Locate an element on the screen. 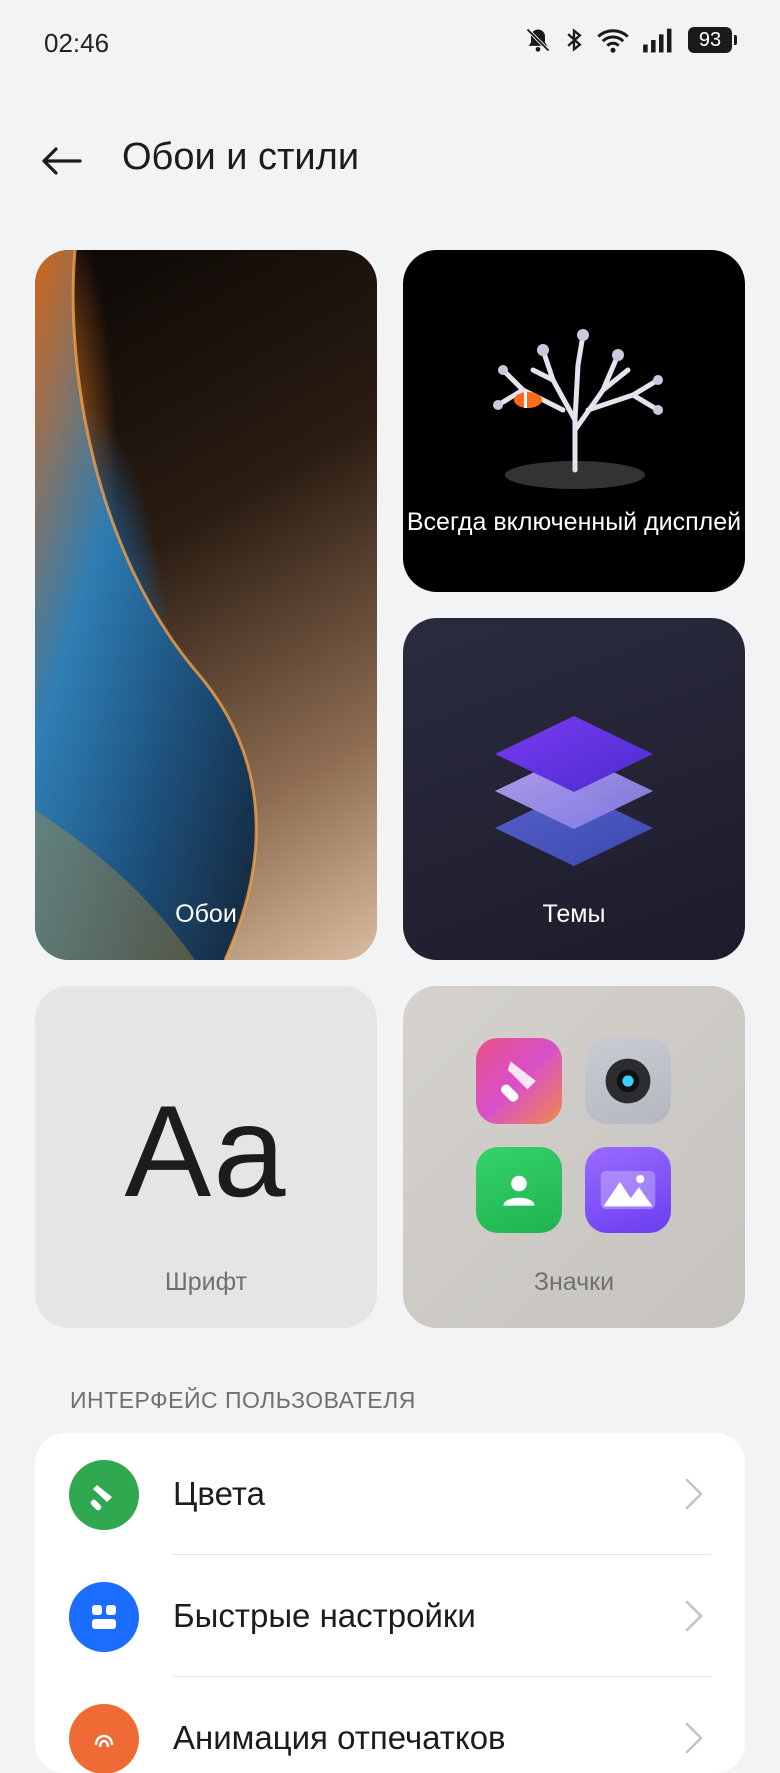  fingerprint-icon is located at coordinates (104, 1738).